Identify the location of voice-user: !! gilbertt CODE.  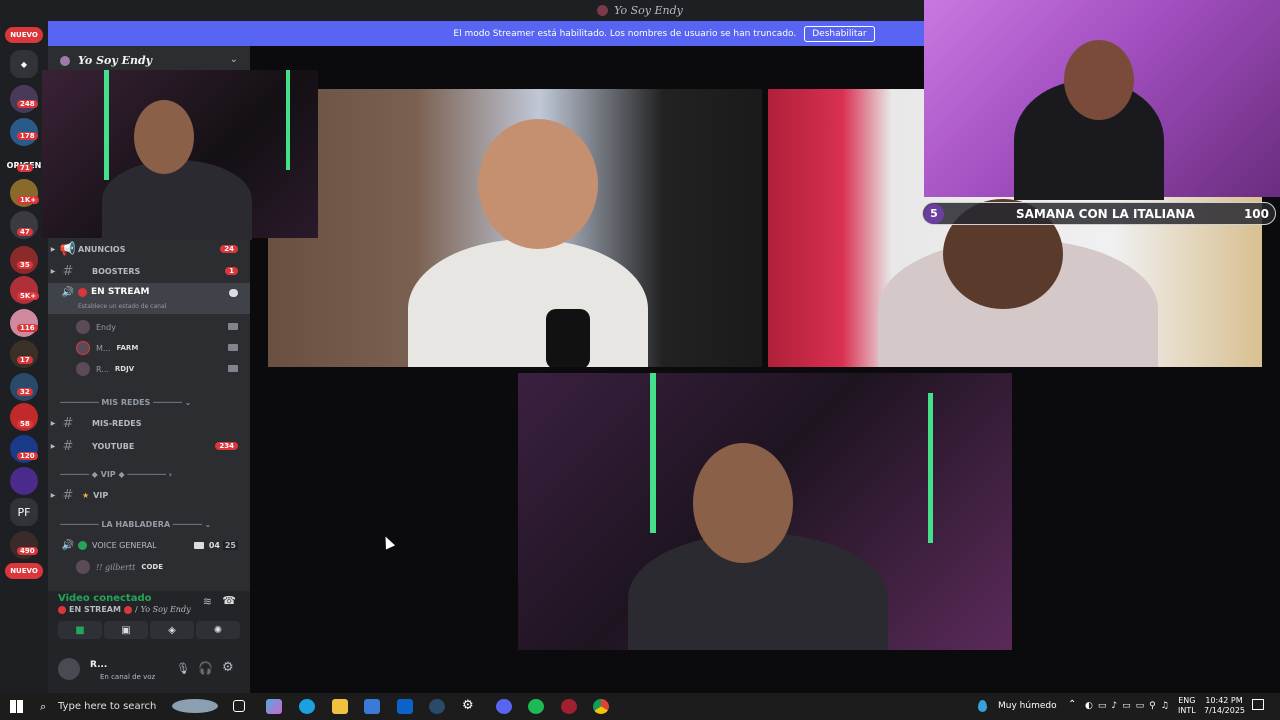
(119, 567).